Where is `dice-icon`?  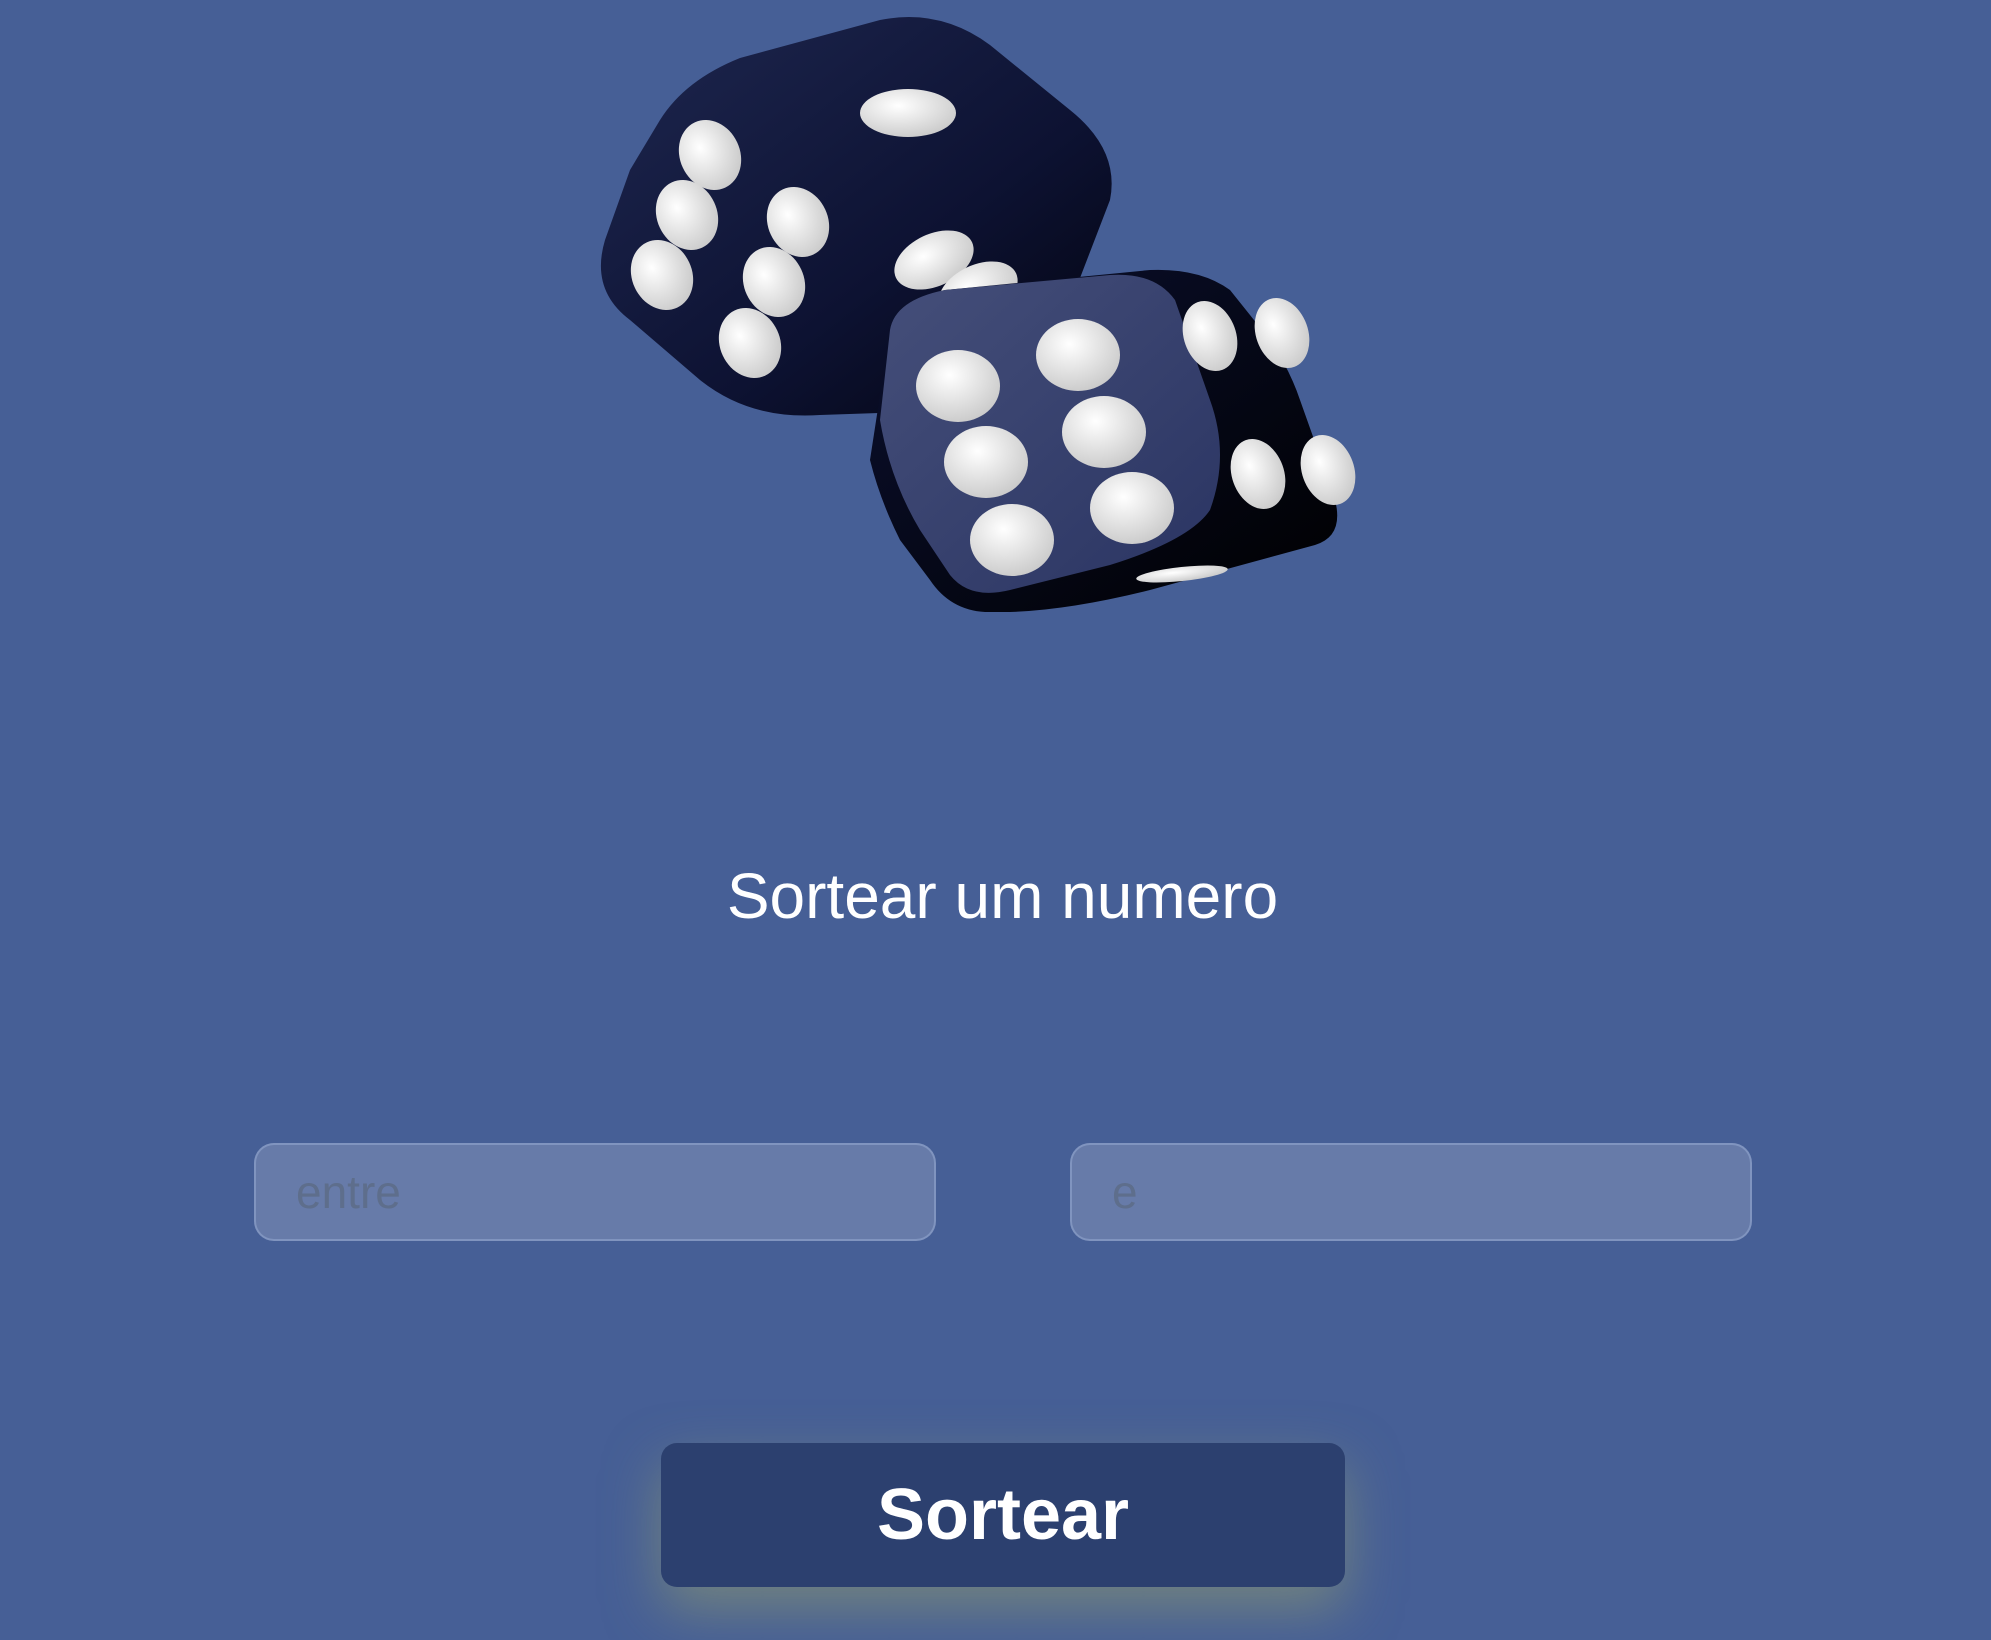 dice-icon is located at coordinates (978, 314).